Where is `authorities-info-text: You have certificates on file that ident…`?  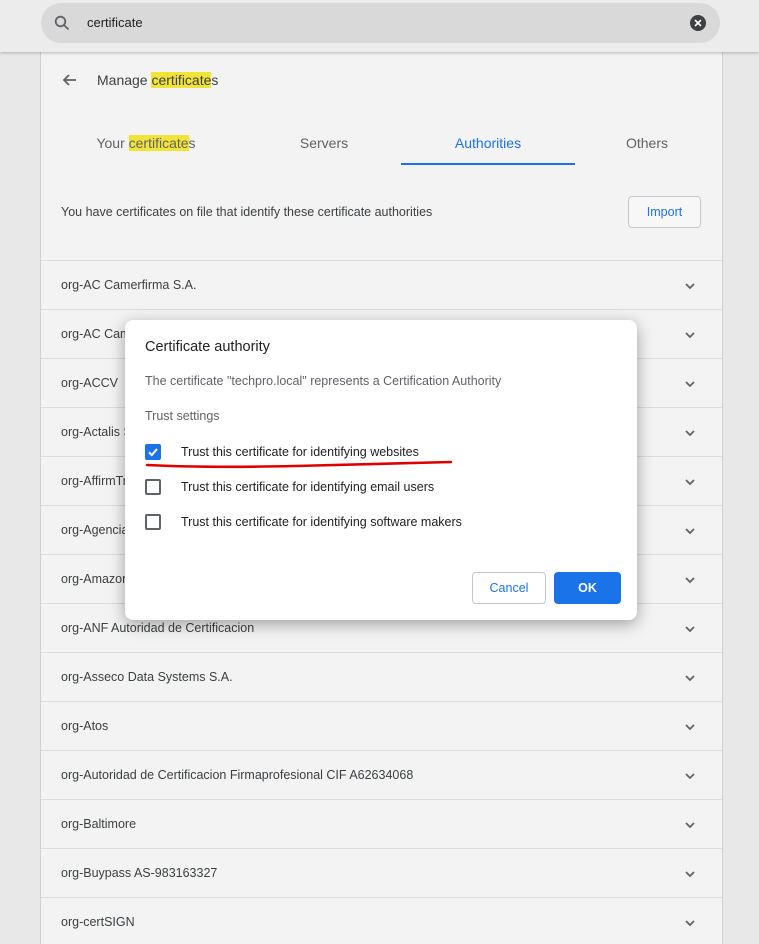
authorities-info-text: You have certificates on file that ident… is located at coordinates (247, 212).